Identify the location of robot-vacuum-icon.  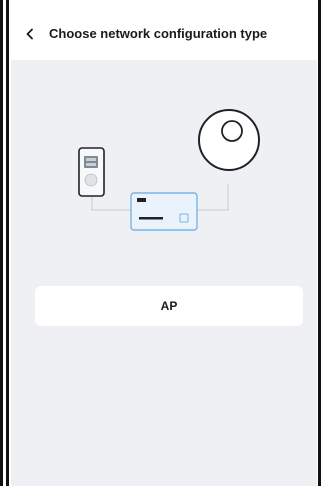
(229, 140).